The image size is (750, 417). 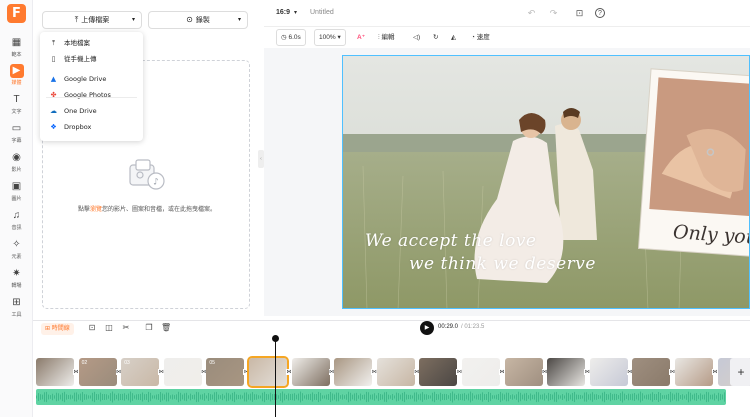 I want to click on clip-number: 03, so click(x=127, y=363).